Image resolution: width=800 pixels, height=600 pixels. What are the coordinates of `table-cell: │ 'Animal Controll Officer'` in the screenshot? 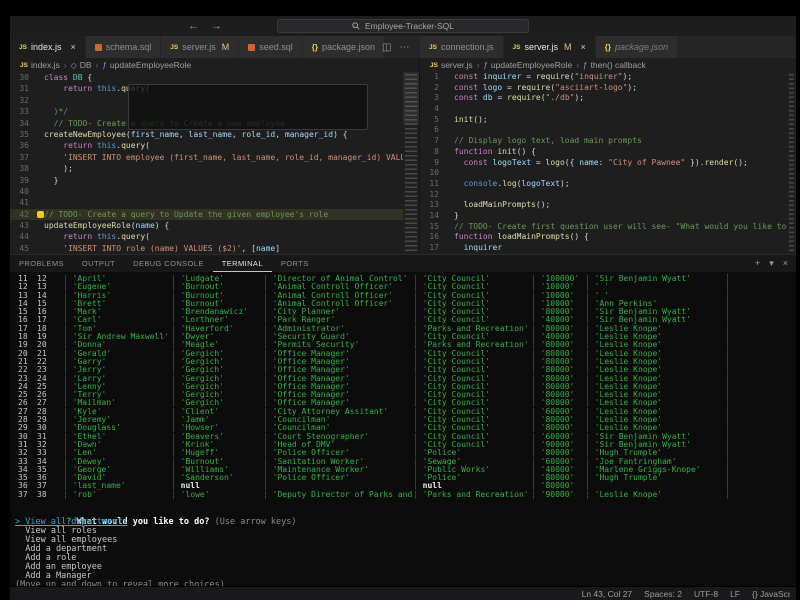 It's located at (328, 287).